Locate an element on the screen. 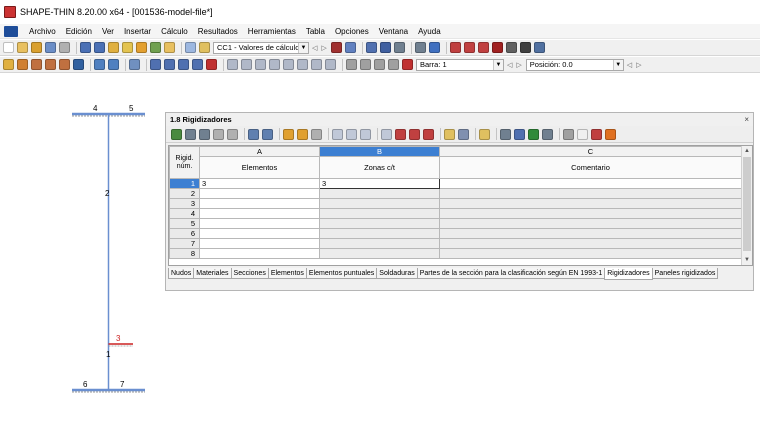 The width and height of the screenshot is (760, 428). units-icon is located at coordinates (519, 134).